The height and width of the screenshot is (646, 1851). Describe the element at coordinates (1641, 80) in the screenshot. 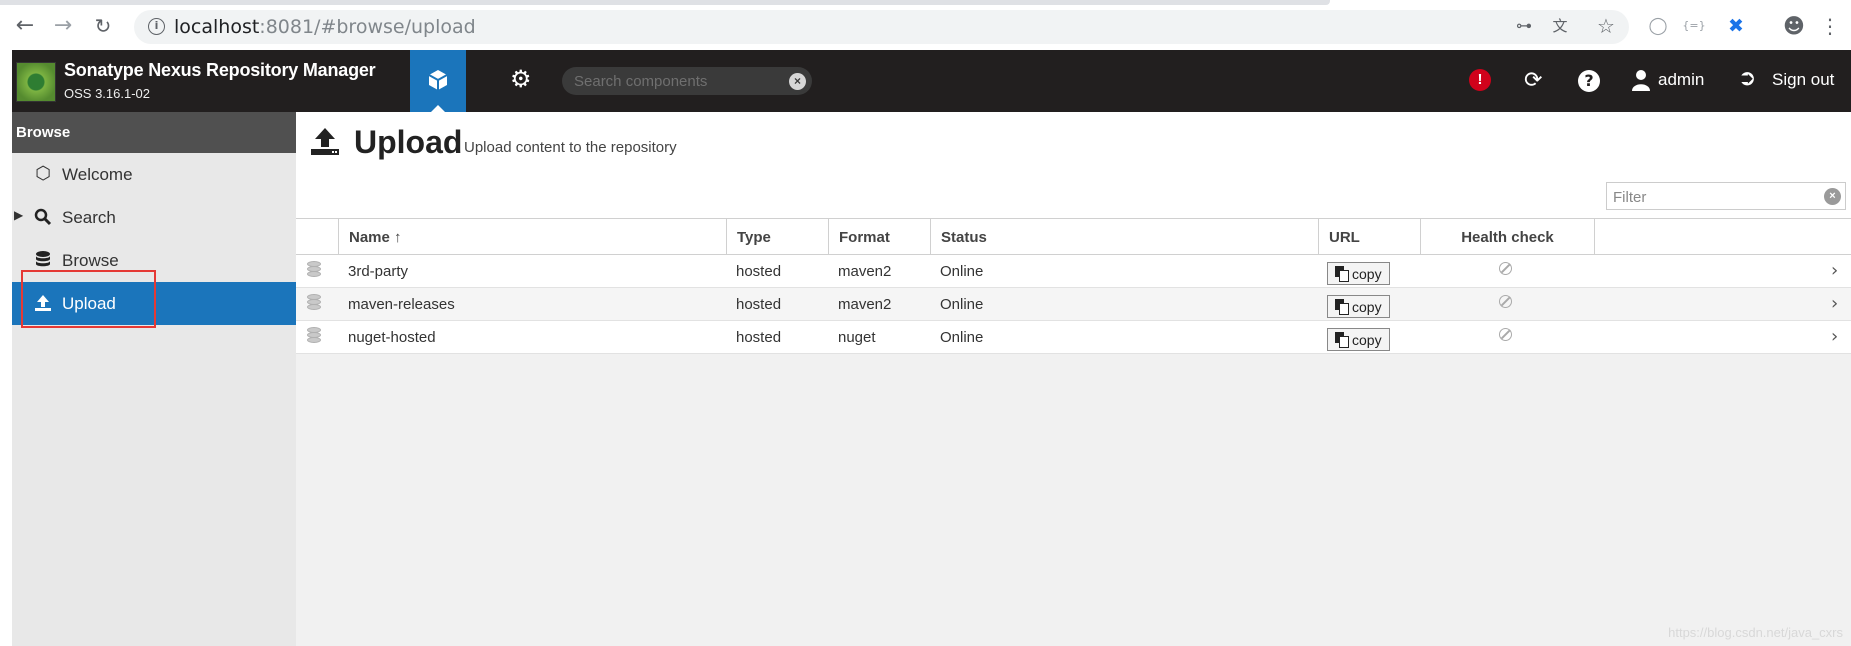

I see `user-icon` at that location.